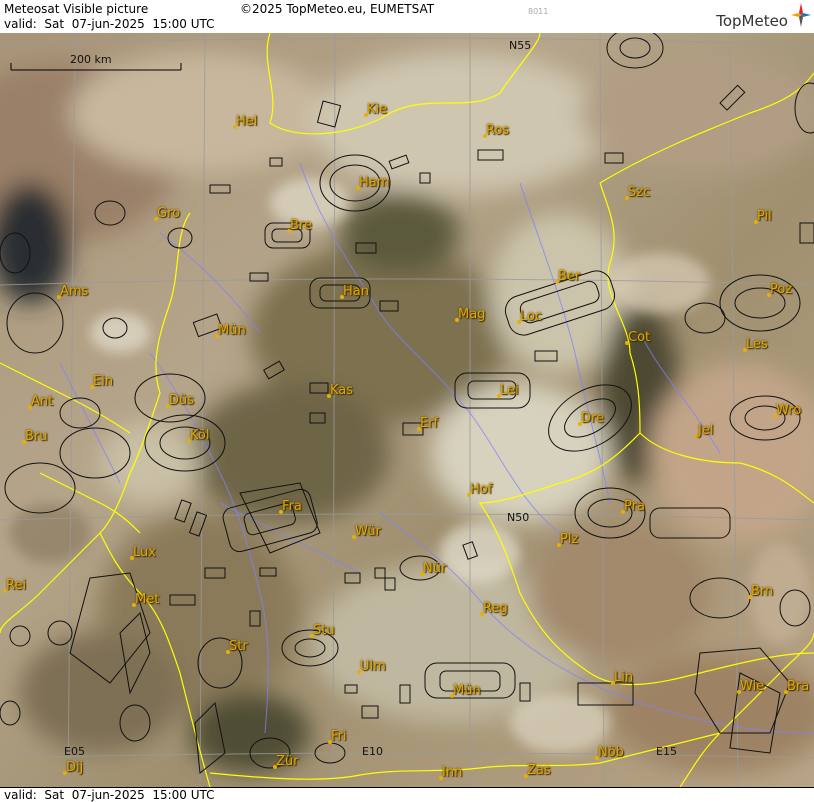 The image size is (814, 802). Describe the element at coordinates (182, 400) in the screenshot. I see `city-label: Düs` at that location.